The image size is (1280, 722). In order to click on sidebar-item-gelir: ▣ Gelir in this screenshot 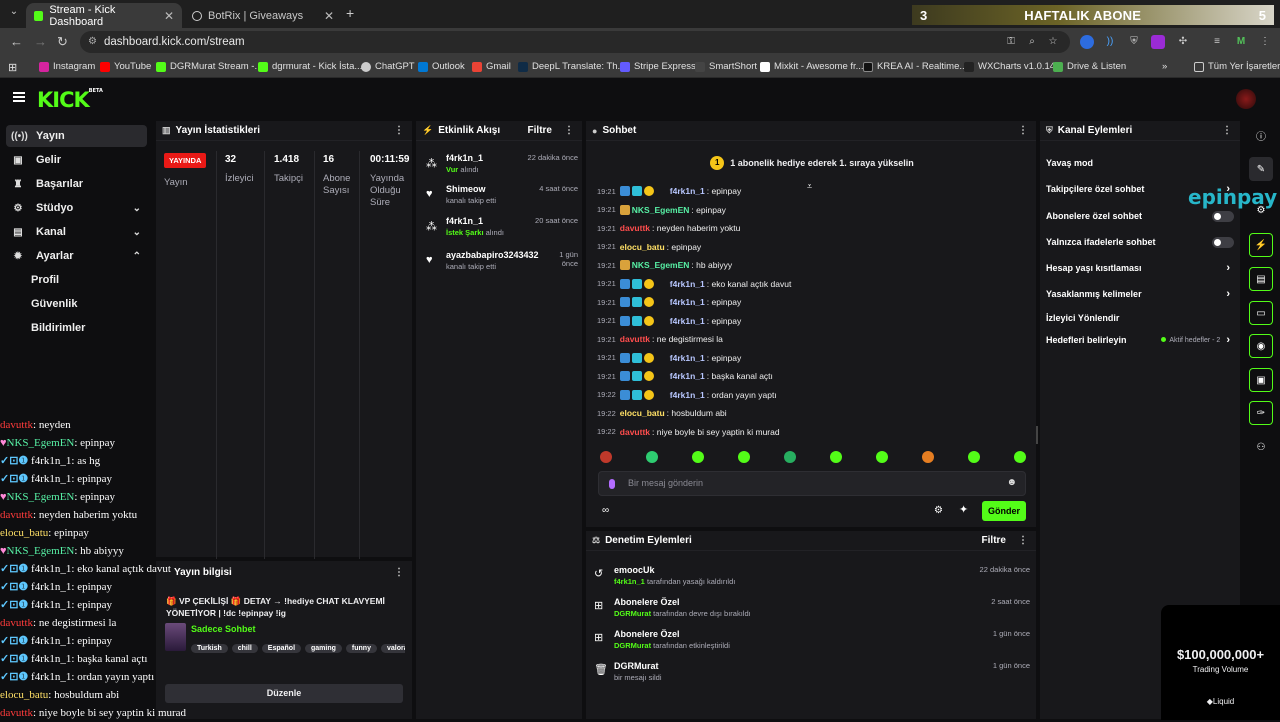, I will do `click(76, 160)`.